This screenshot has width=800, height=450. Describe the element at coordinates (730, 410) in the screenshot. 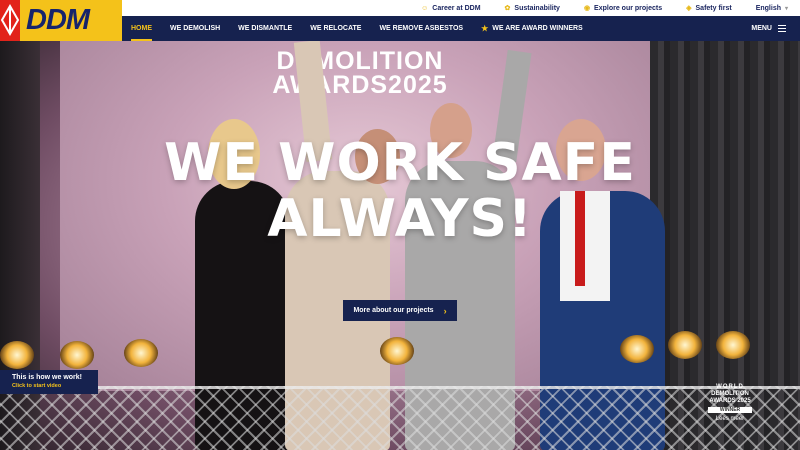

I see `badge-line-4: WINNER` at that location.